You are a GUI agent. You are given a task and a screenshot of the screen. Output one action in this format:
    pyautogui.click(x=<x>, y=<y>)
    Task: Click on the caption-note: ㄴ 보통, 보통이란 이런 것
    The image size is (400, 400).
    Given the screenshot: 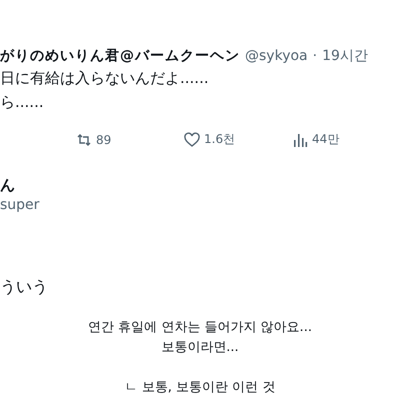 What is the action you would take?
    pyautogui.click(x=200, y=388)
    